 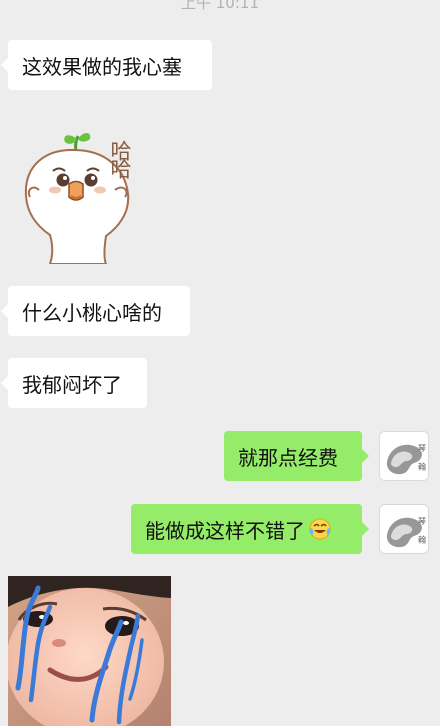 I want to click on message-text: 什么小桃心啥的, so click(x=92, y=312).